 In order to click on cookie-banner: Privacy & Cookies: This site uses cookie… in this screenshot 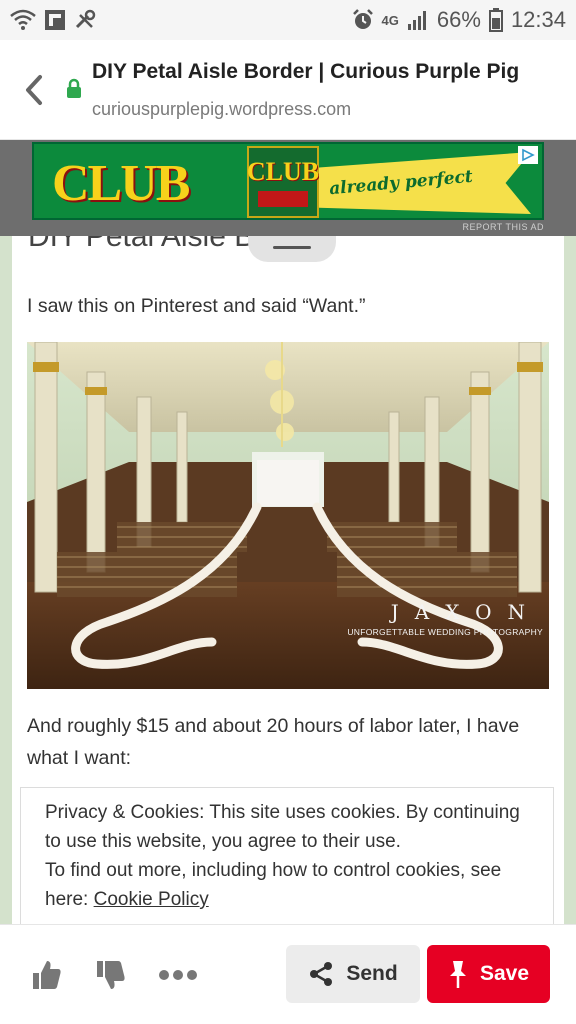, I will do `click(287, 855)`.